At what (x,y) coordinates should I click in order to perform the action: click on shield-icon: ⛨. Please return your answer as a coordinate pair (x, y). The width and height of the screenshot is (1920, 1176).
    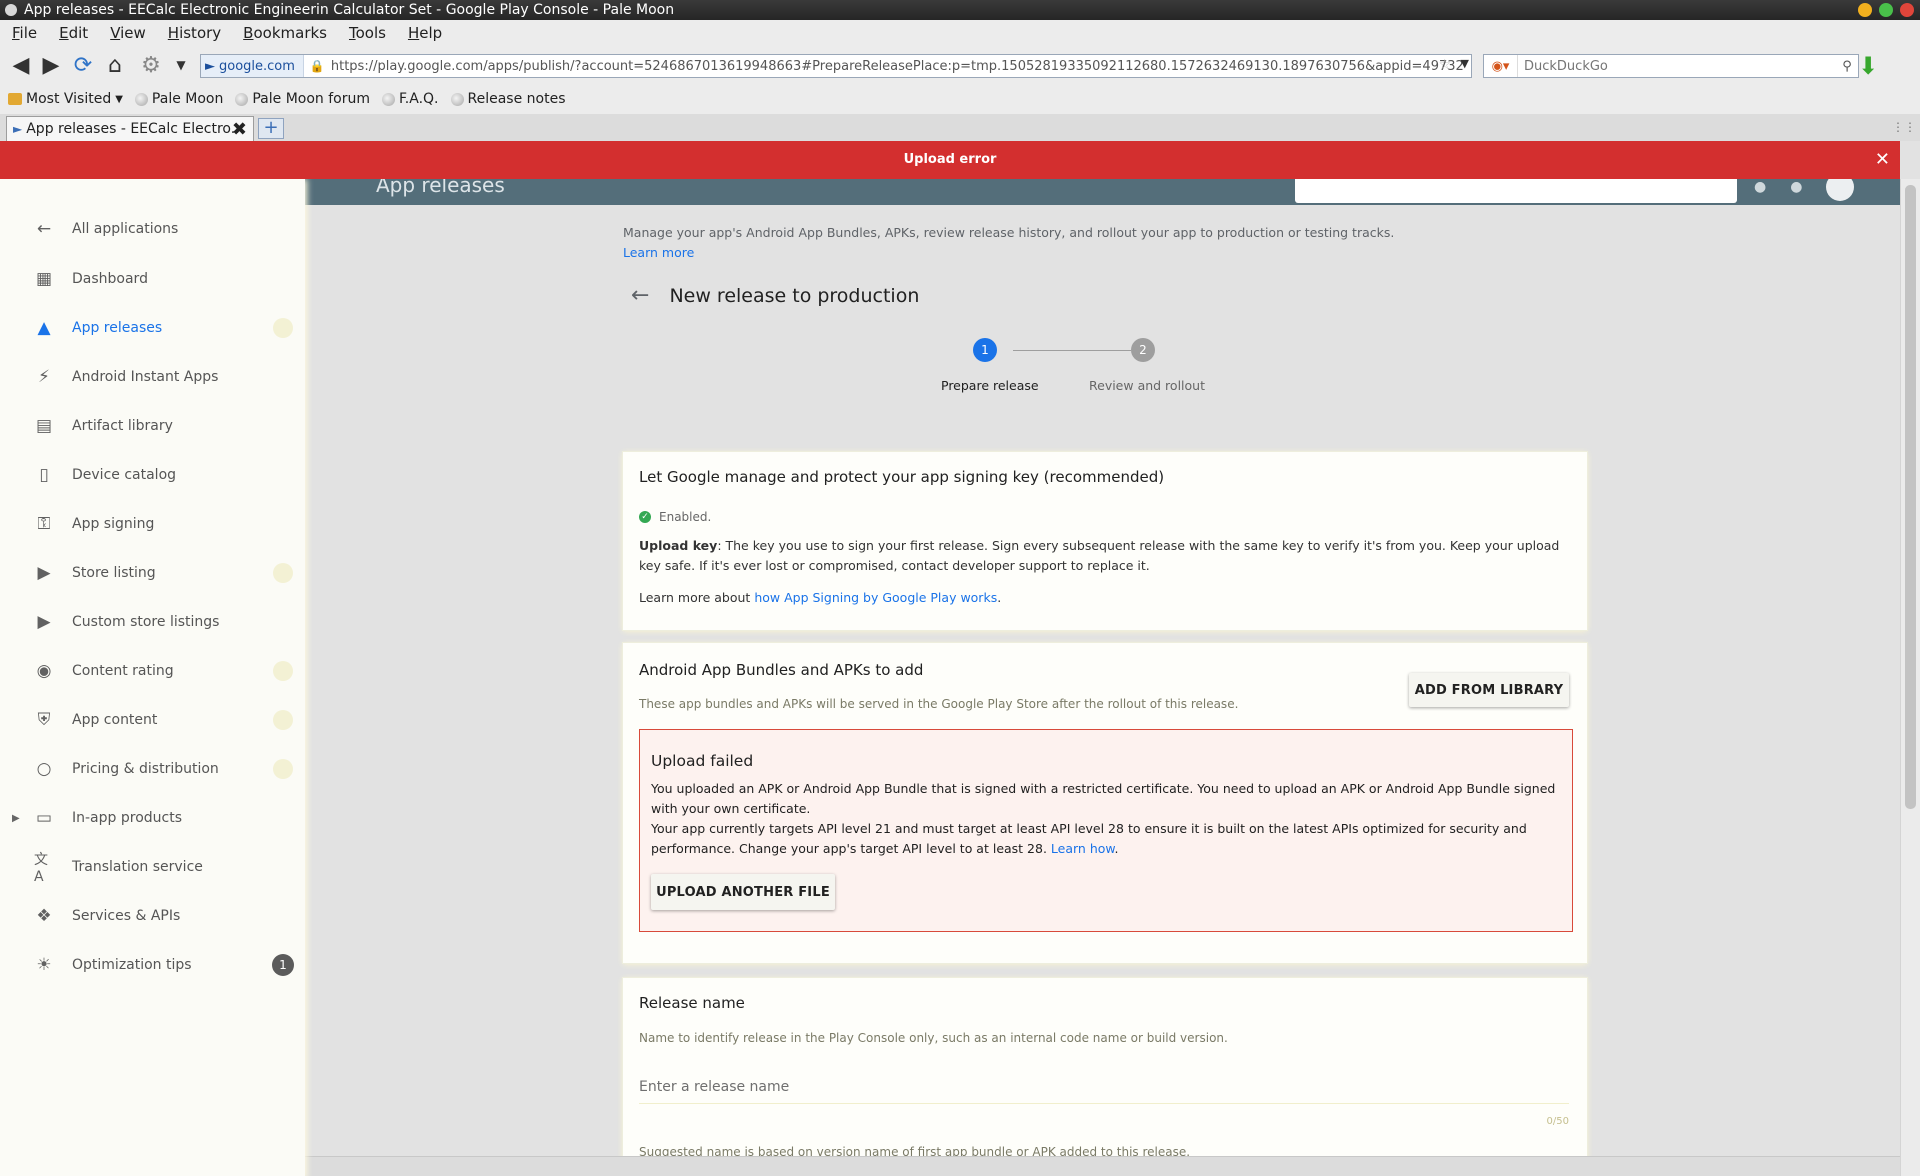
    Looking at the image, I should click on (44, 720).